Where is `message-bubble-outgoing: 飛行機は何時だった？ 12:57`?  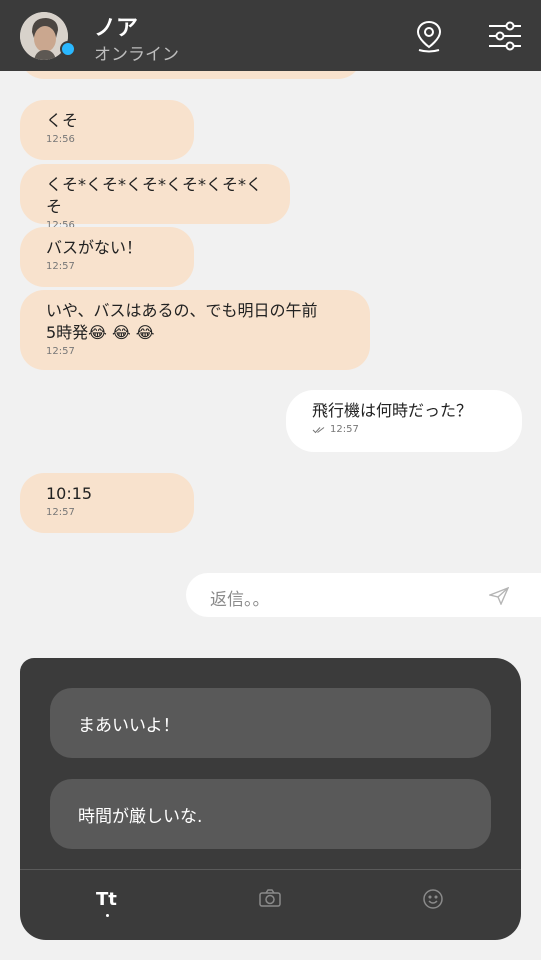
message-bubble-outgoing: 飛行機は何時だった？ 12:57 is located at coordinates (404, 421).